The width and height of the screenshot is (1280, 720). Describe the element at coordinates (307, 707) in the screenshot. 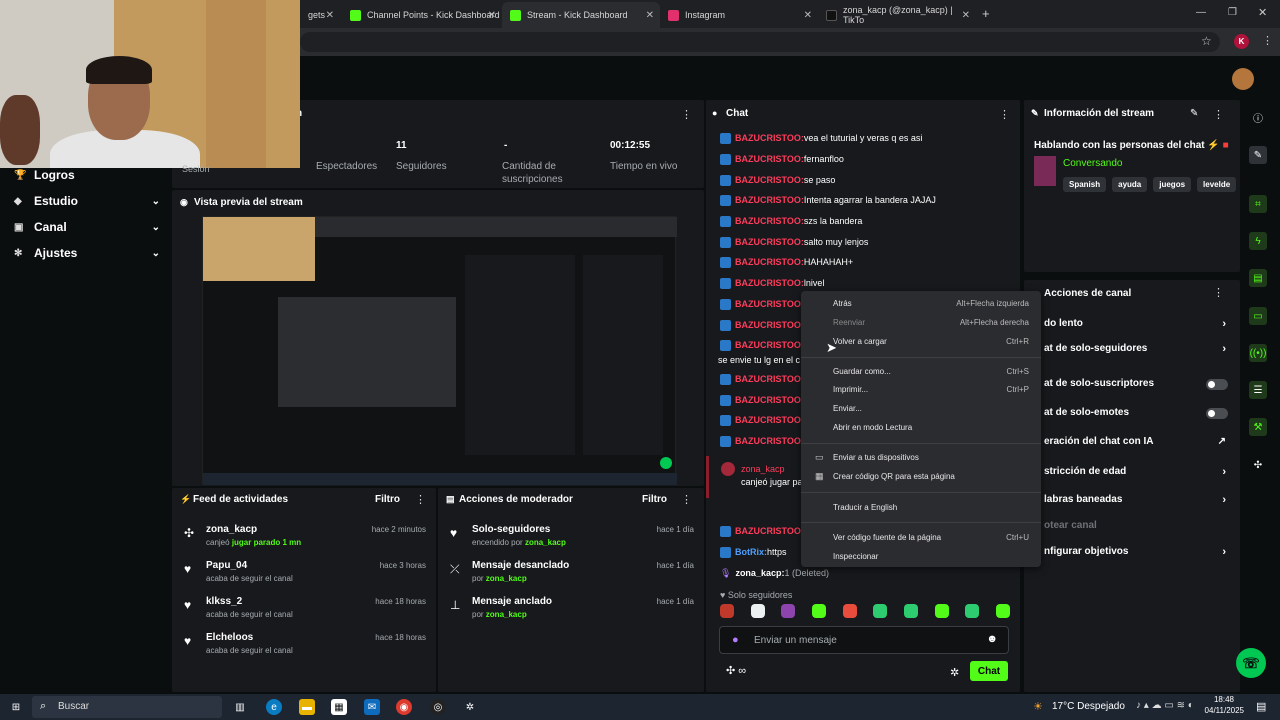

I see `folder-icon: ▬` at that location.